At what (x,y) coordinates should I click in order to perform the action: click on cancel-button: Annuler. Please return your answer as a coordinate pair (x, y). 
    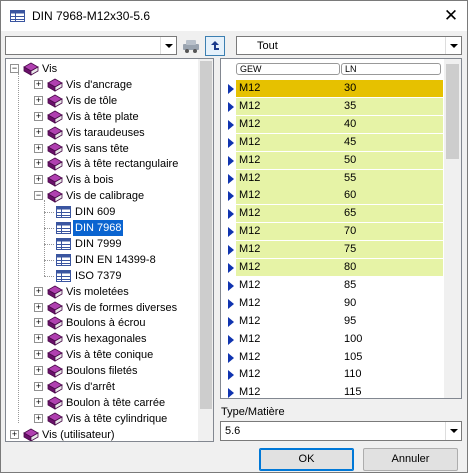
    Looking at the image, I should click on (410, 459).